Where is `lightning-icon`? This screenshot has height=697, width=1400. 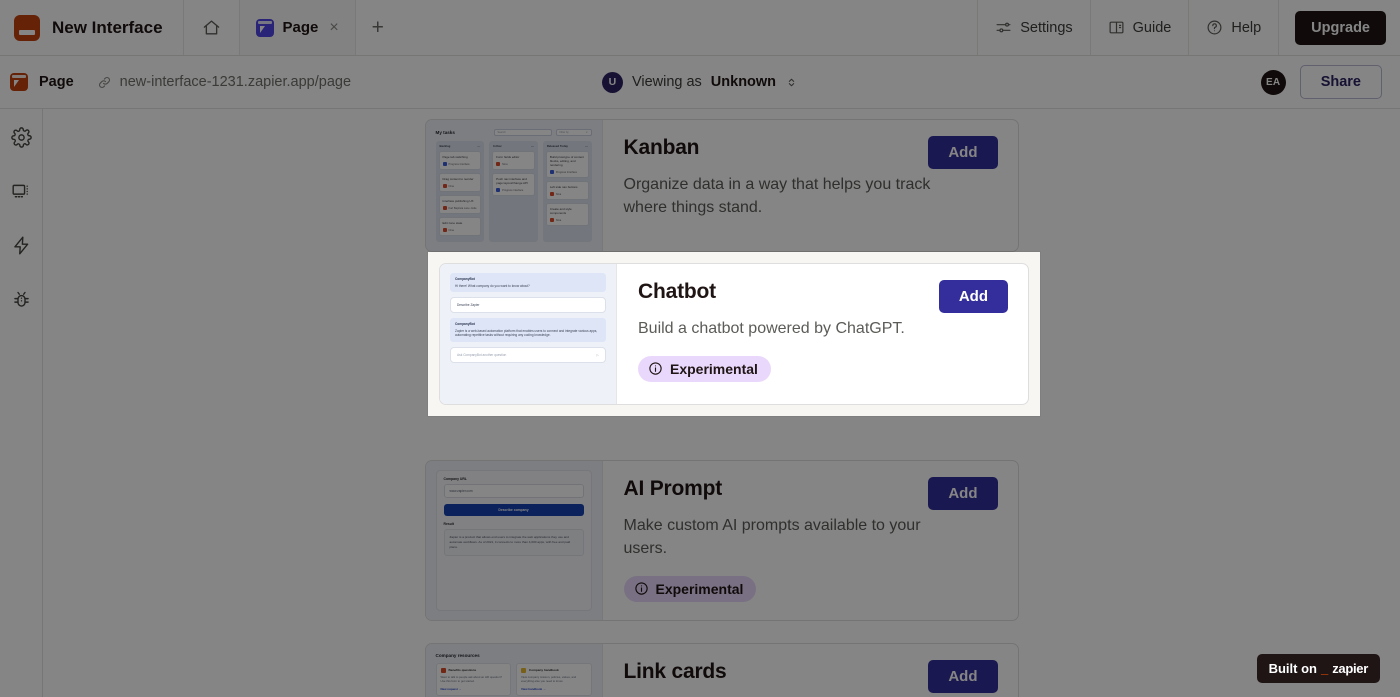 lightning-icon is located at coordinates (21, 245).